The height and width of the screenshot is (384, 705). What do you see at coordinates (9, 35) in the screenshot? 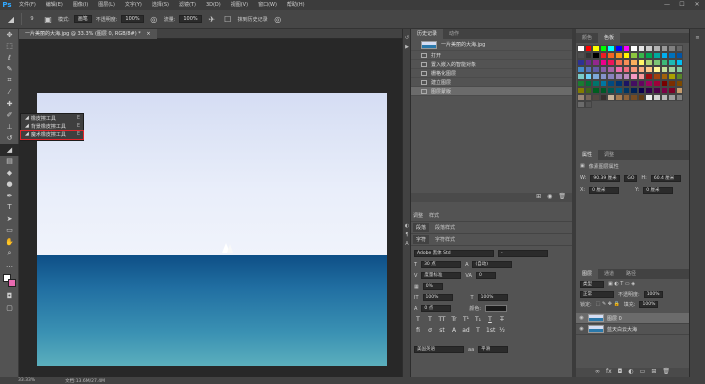
I see `move-icon: ✥` at bounding box center [9, 35].